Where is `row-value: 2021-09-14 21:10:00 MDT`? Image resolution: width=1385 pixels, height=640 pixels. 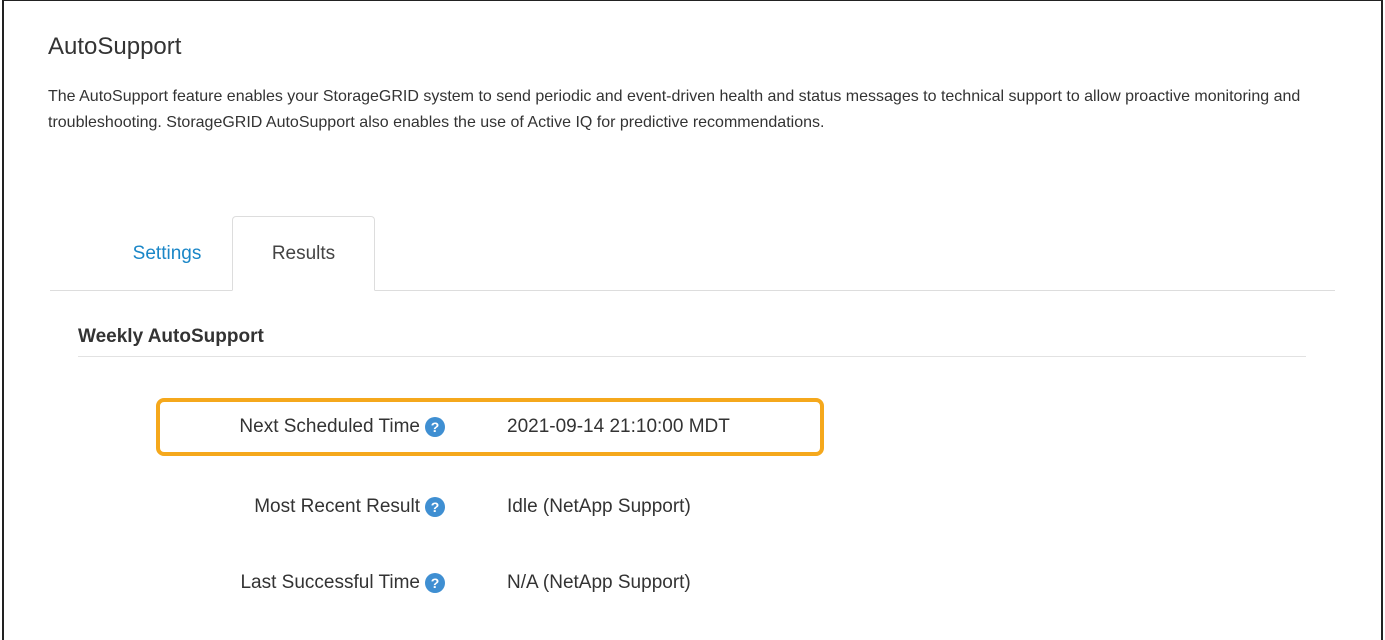
row-value: 2021-09-14 21:10:00 MDT is located at coordinates (618, 426).